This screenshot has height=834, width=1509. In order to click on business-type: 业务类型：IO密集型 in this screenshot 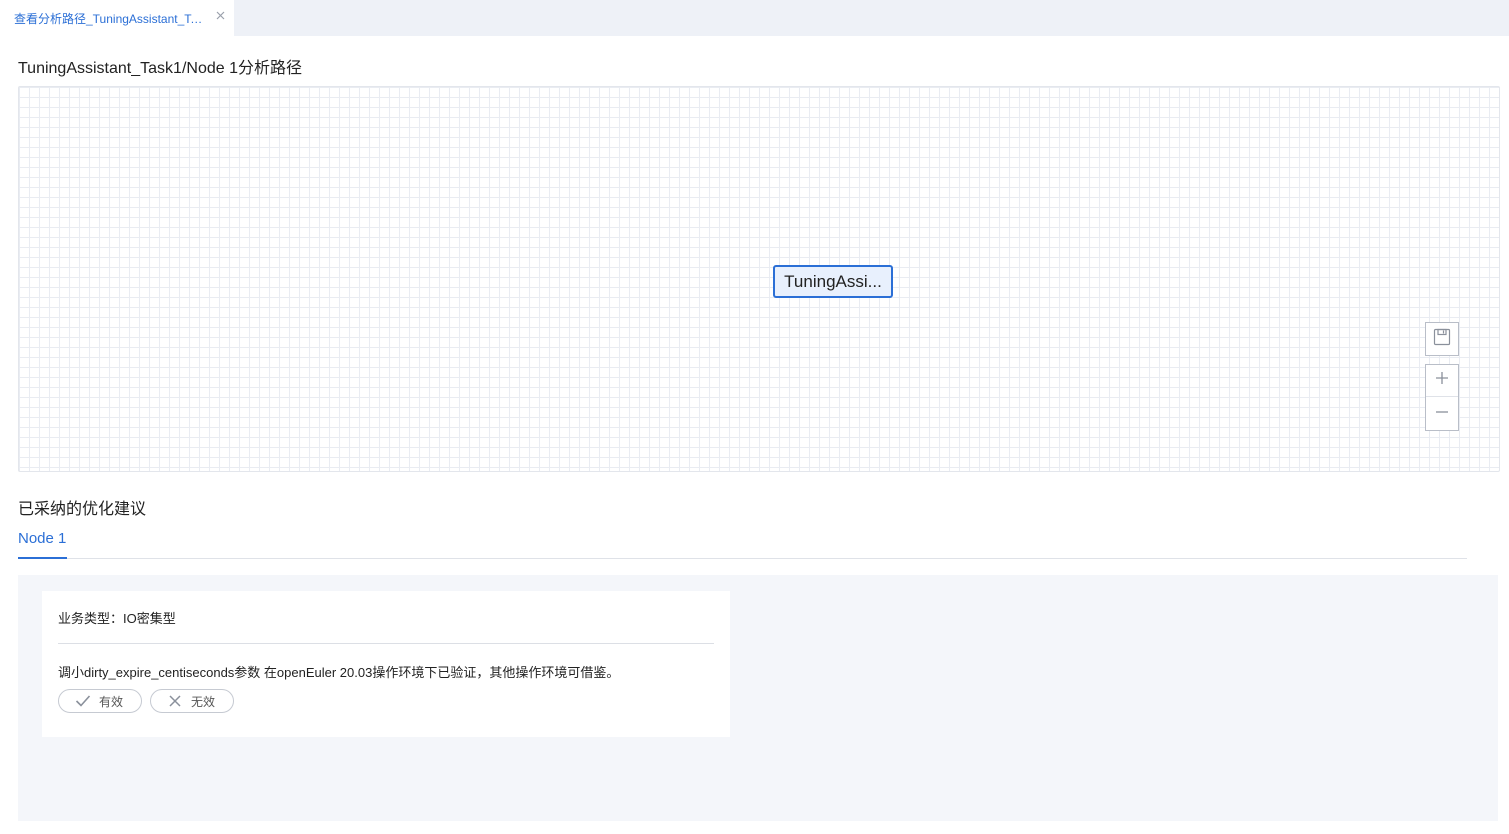, I will do `click(117, 618)`.